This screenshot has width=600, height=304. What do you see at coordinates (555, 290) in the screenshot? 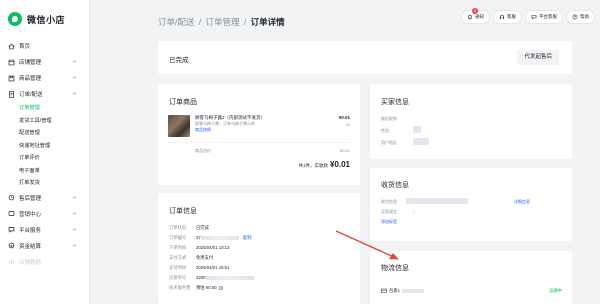
I see `logistics-state: 运输中` at bounding box center [555, 290].